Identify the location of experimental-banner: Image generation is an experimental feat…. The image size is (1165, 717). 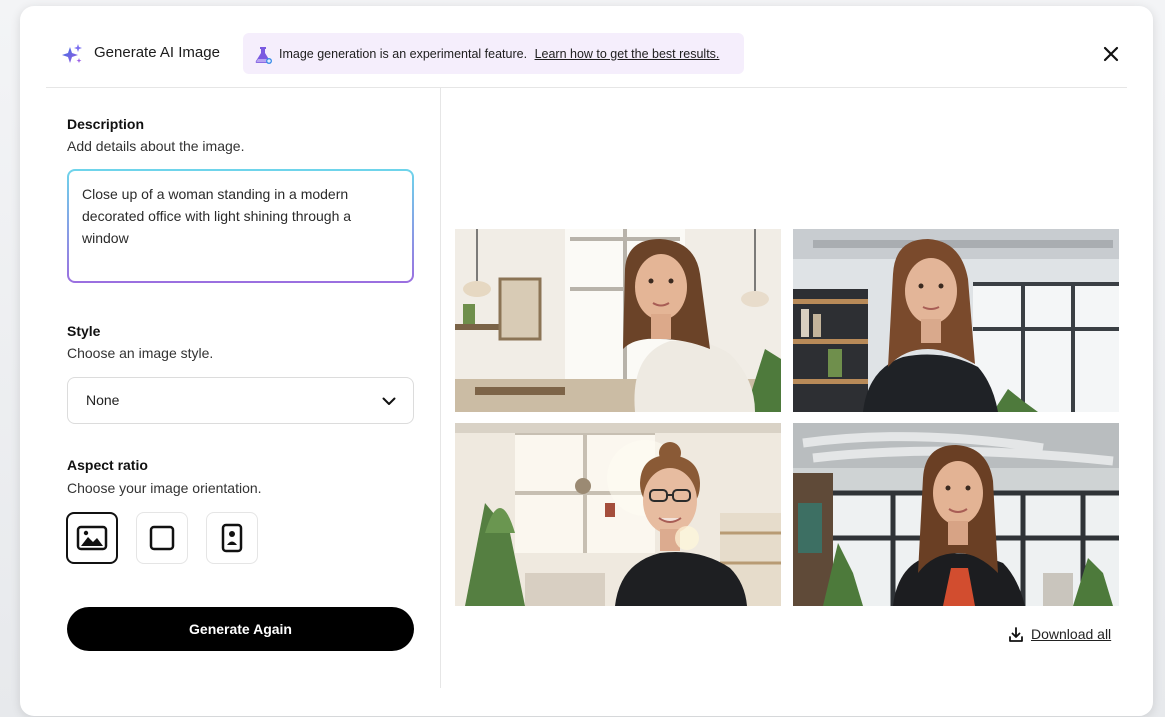
(493, 53).